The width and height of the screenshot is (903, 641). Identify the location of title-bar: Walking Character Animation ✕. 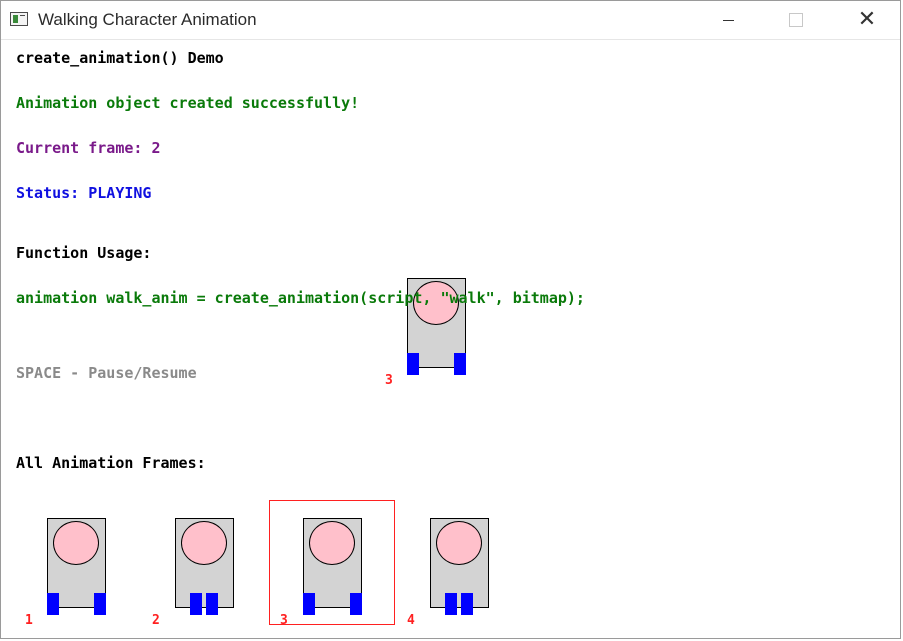
(450, 20).